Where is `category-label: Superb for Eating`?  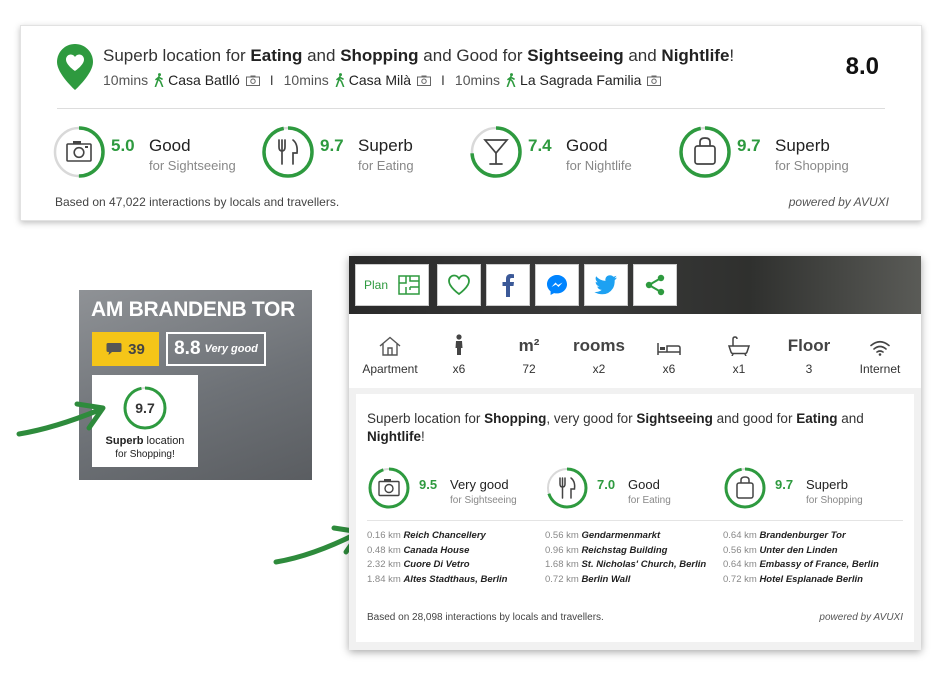 category-label: Superb for Eating is located at coordinates (386, 154).